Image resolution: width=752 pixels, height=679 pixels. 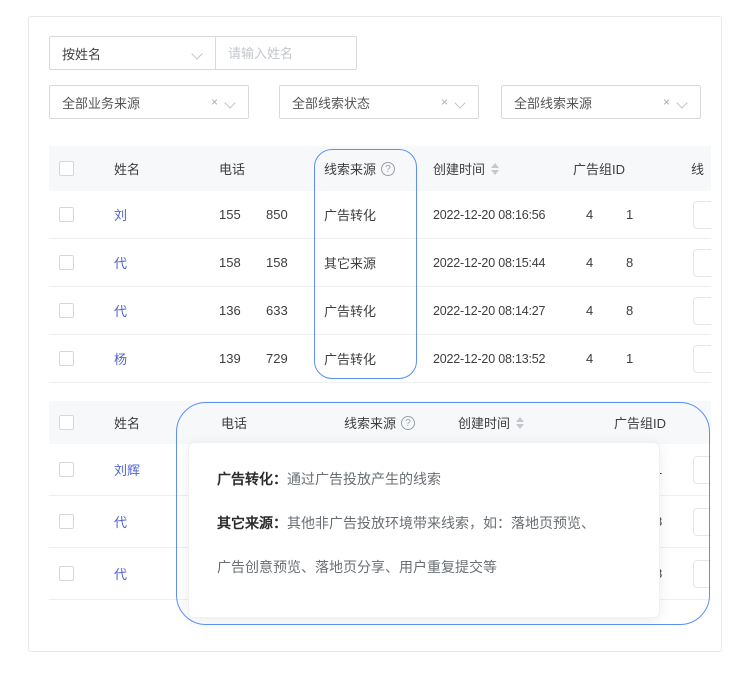 What do you see at coordinates (149, 102) in the screenshot?
I see `filter-business-source: 全部业务来源 ×` at bounding box center [149, 102].